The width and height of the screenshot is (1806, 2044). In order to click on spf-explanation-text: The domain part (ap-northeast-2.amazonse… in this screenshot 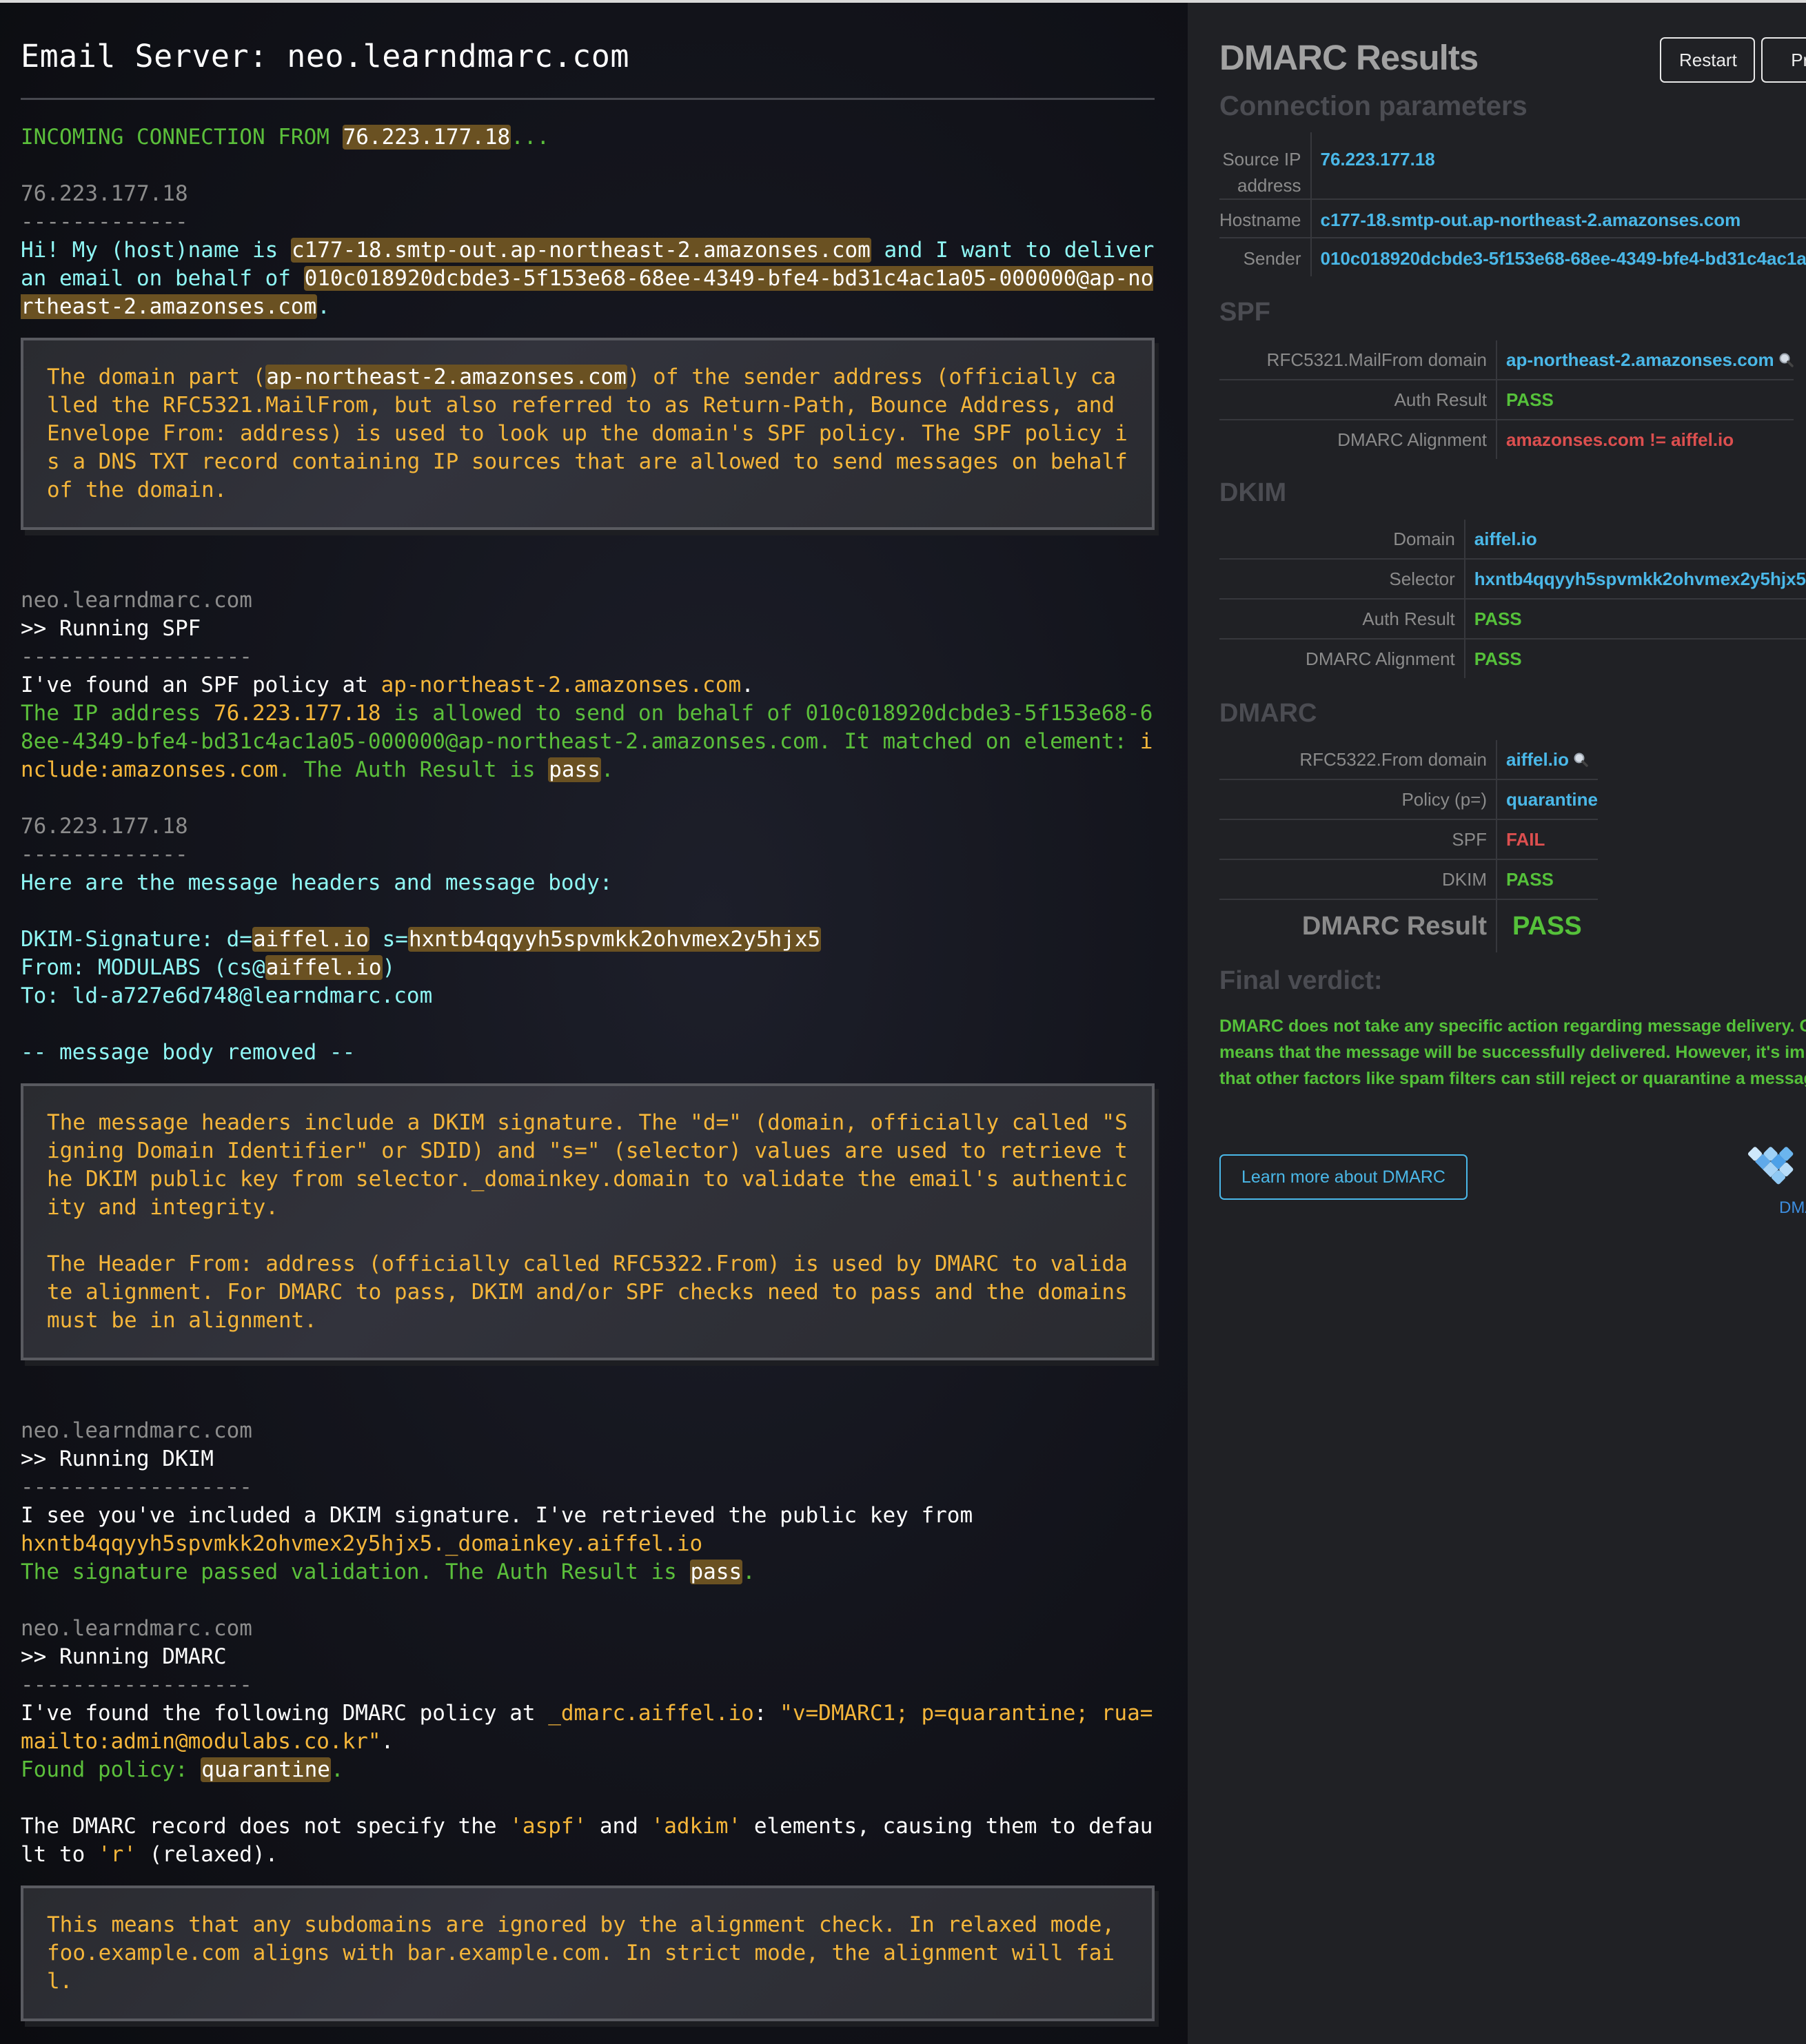, I will do `click(587, 434)`.